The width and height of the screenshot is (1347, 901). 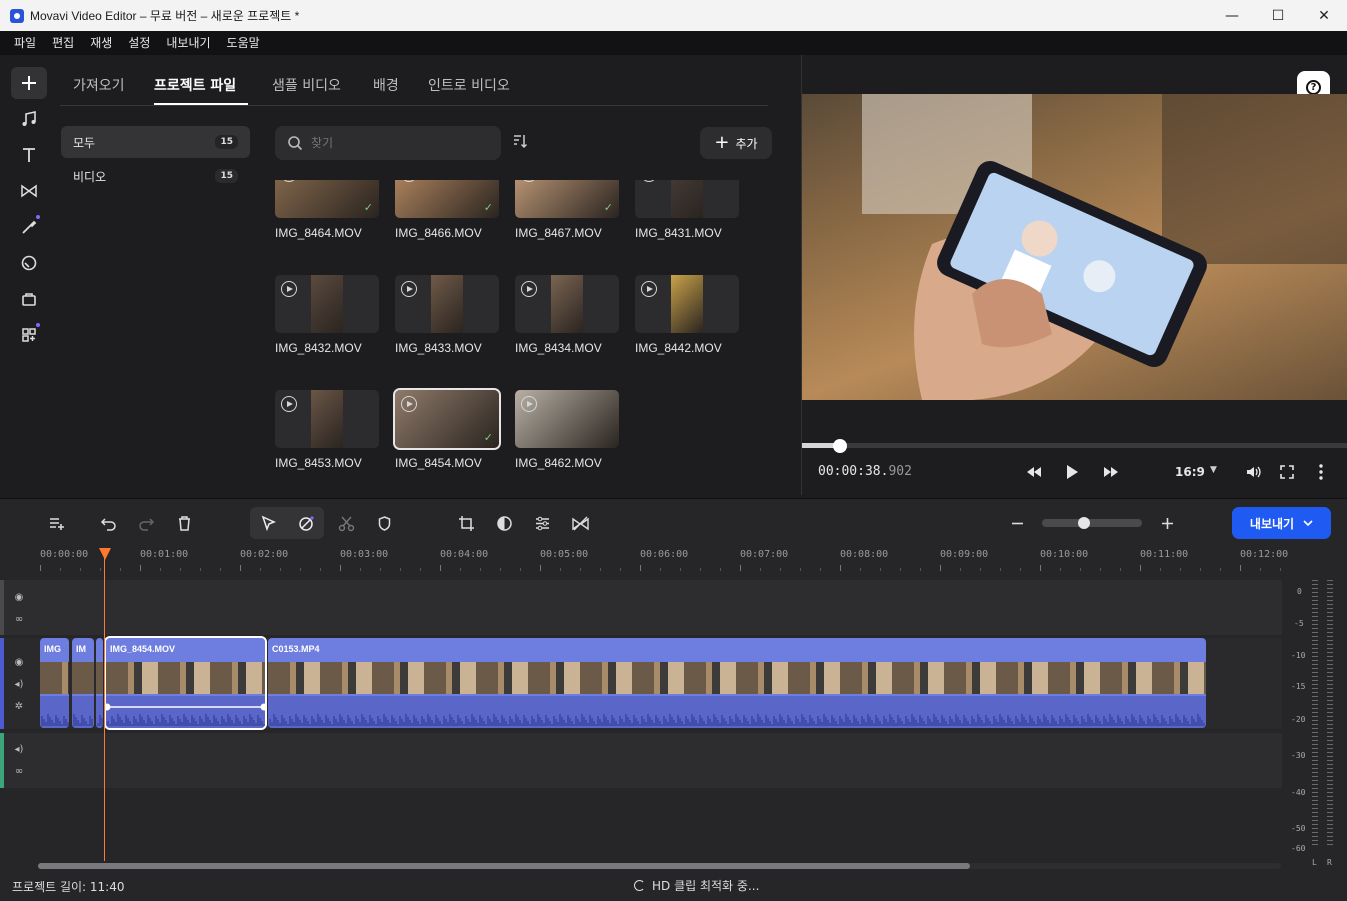 I want to click on media-item: ✓ IMG_8466.MOV, so click(x=447, y=210).